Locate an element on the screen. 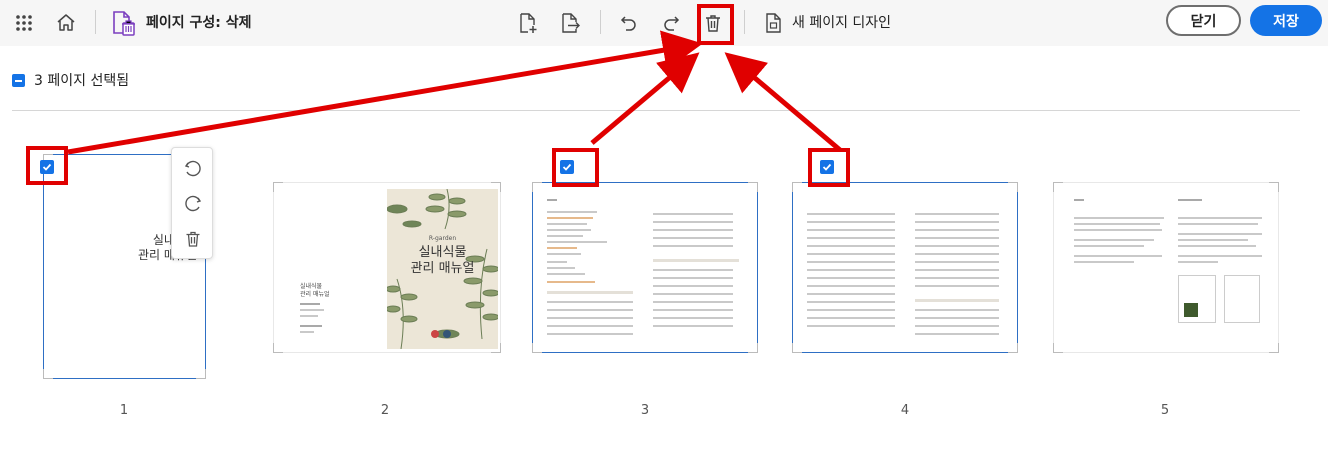 Image resolution: width=1328 pixels, height=460 pixels. arrow-page-4-to-delete is located at coordinates (783, 102).